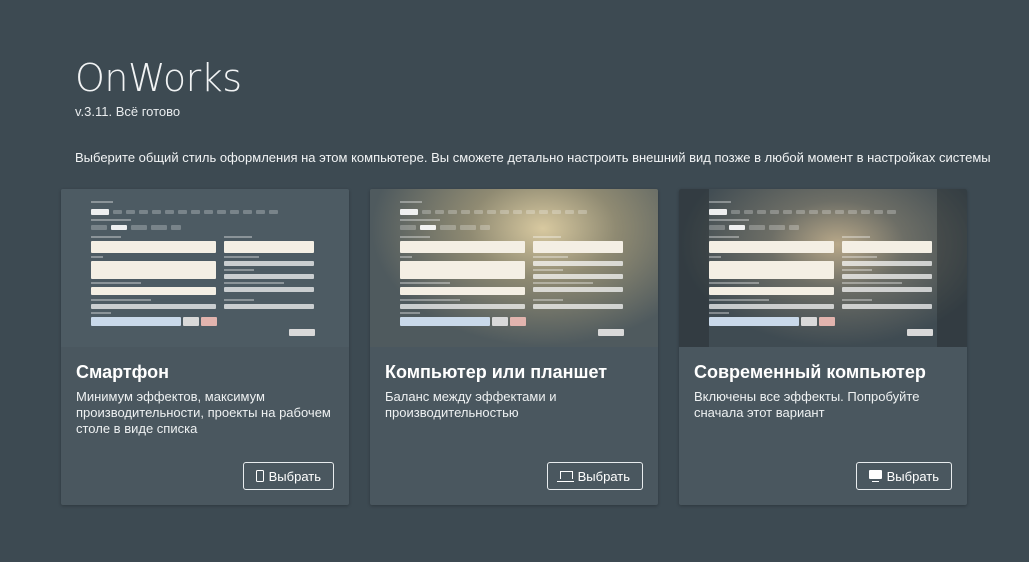 Image resolution: width=1029 pixels, height=562 pixels. Describe the element at coordinates (810, 372) in the screenshot. I see `card-title: Современный компьютер` at that location.